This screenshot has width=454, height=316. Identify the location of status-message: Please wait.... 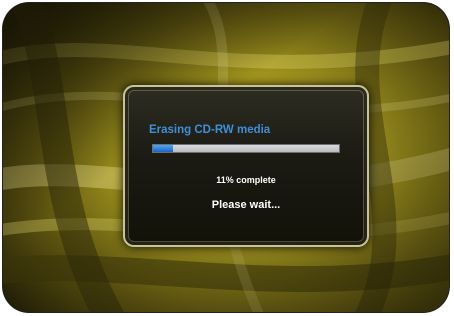
(246, 205).